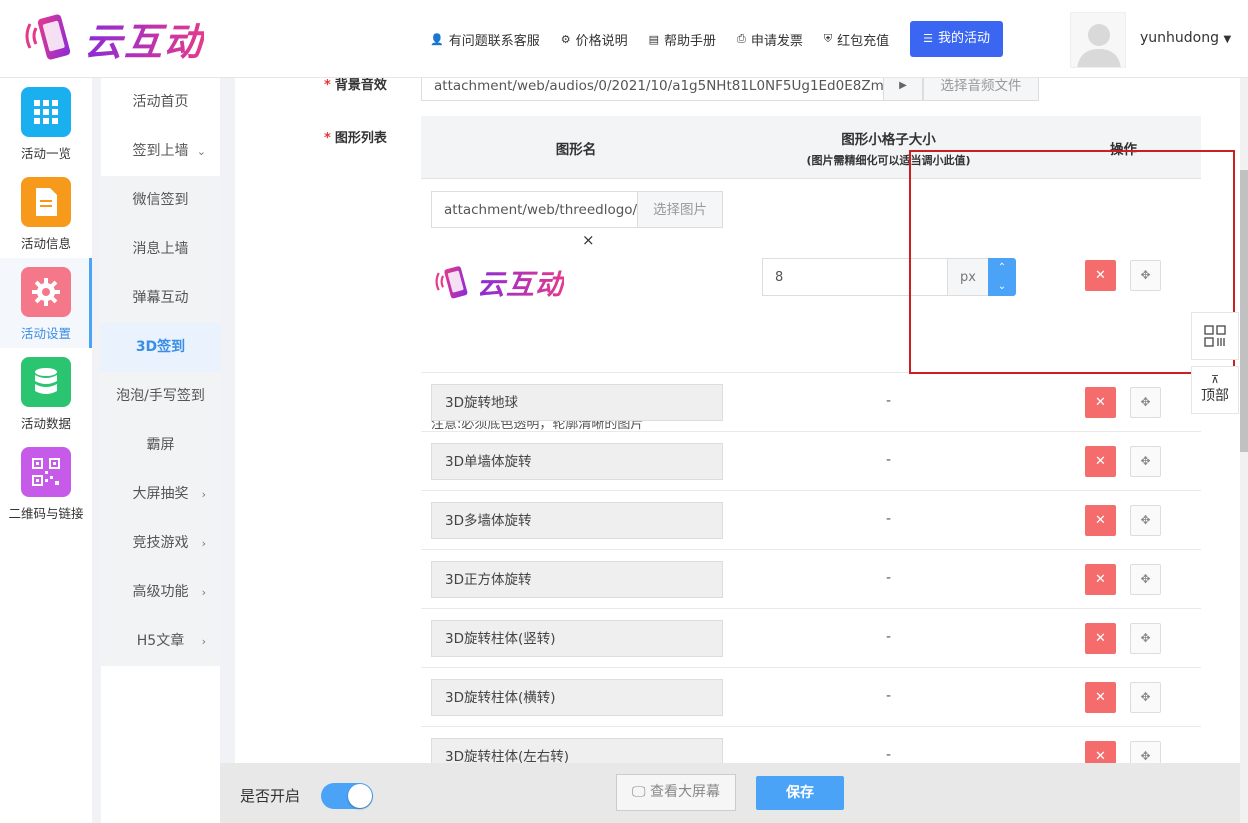 The height and width of the screenshot is (823, 1248). I want to click on rail-item-activity-settings: 活动设置, so click(46, 303).